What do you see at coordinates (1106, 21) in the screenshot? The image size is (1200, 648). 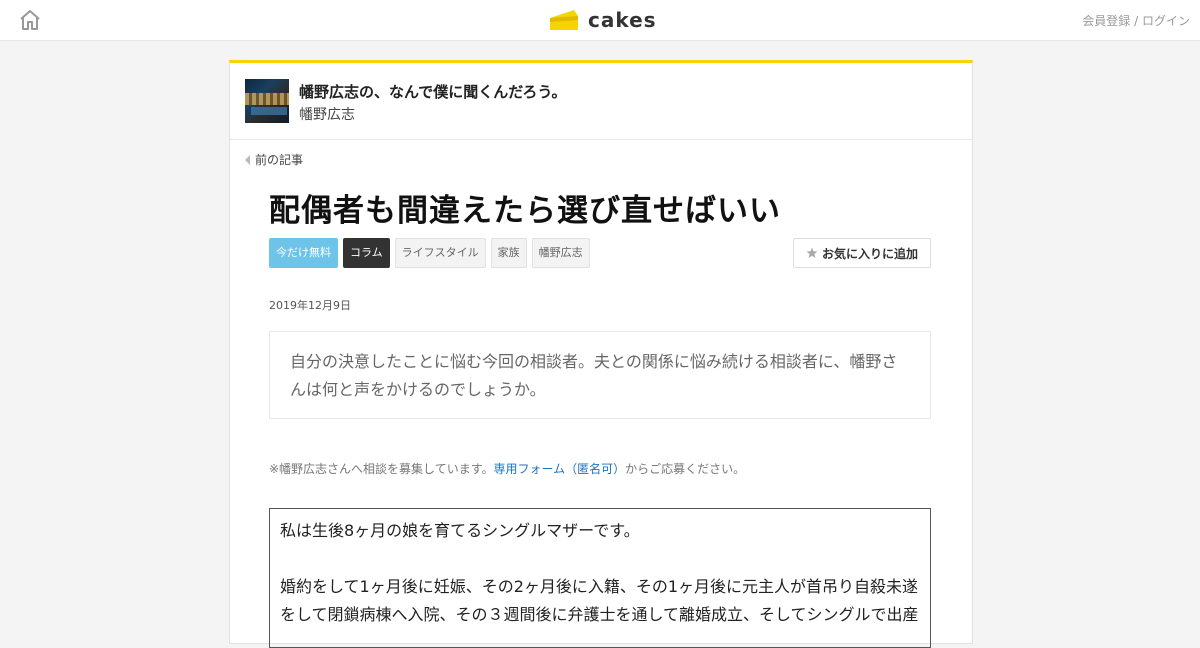 I see `register-link: 会員登録` at bounding box center [1106, 21].